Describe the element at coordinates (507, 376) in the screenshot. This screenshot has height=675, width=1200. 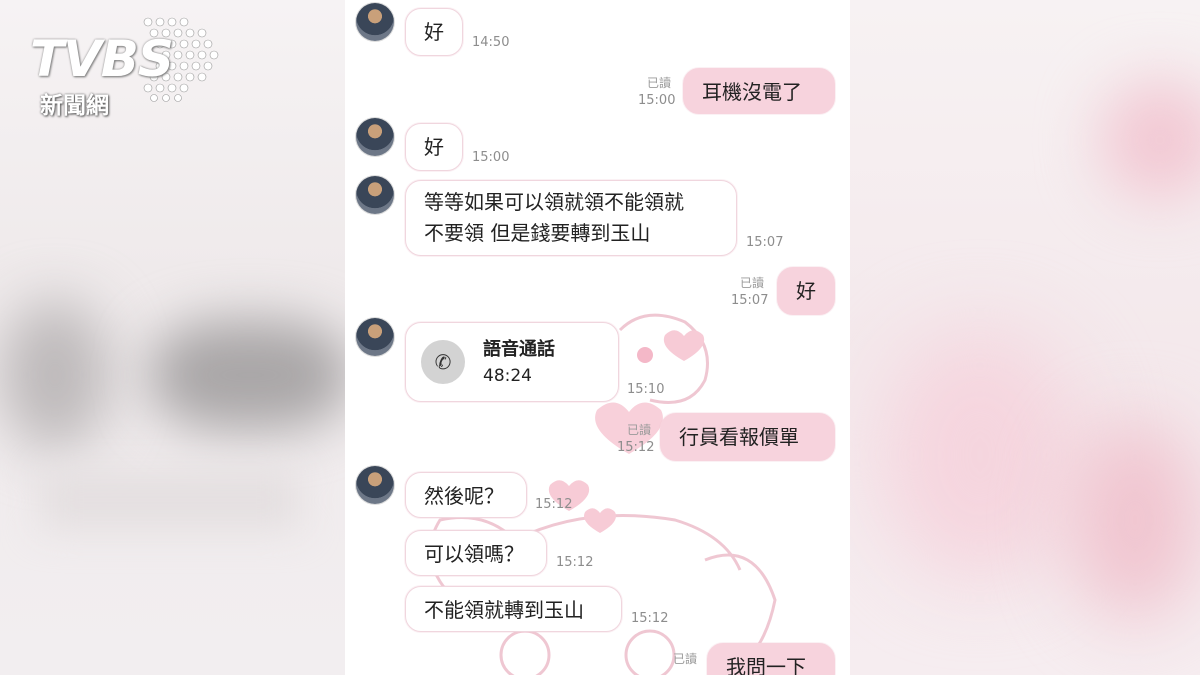
I see `call-duration: 48:24` at that location.